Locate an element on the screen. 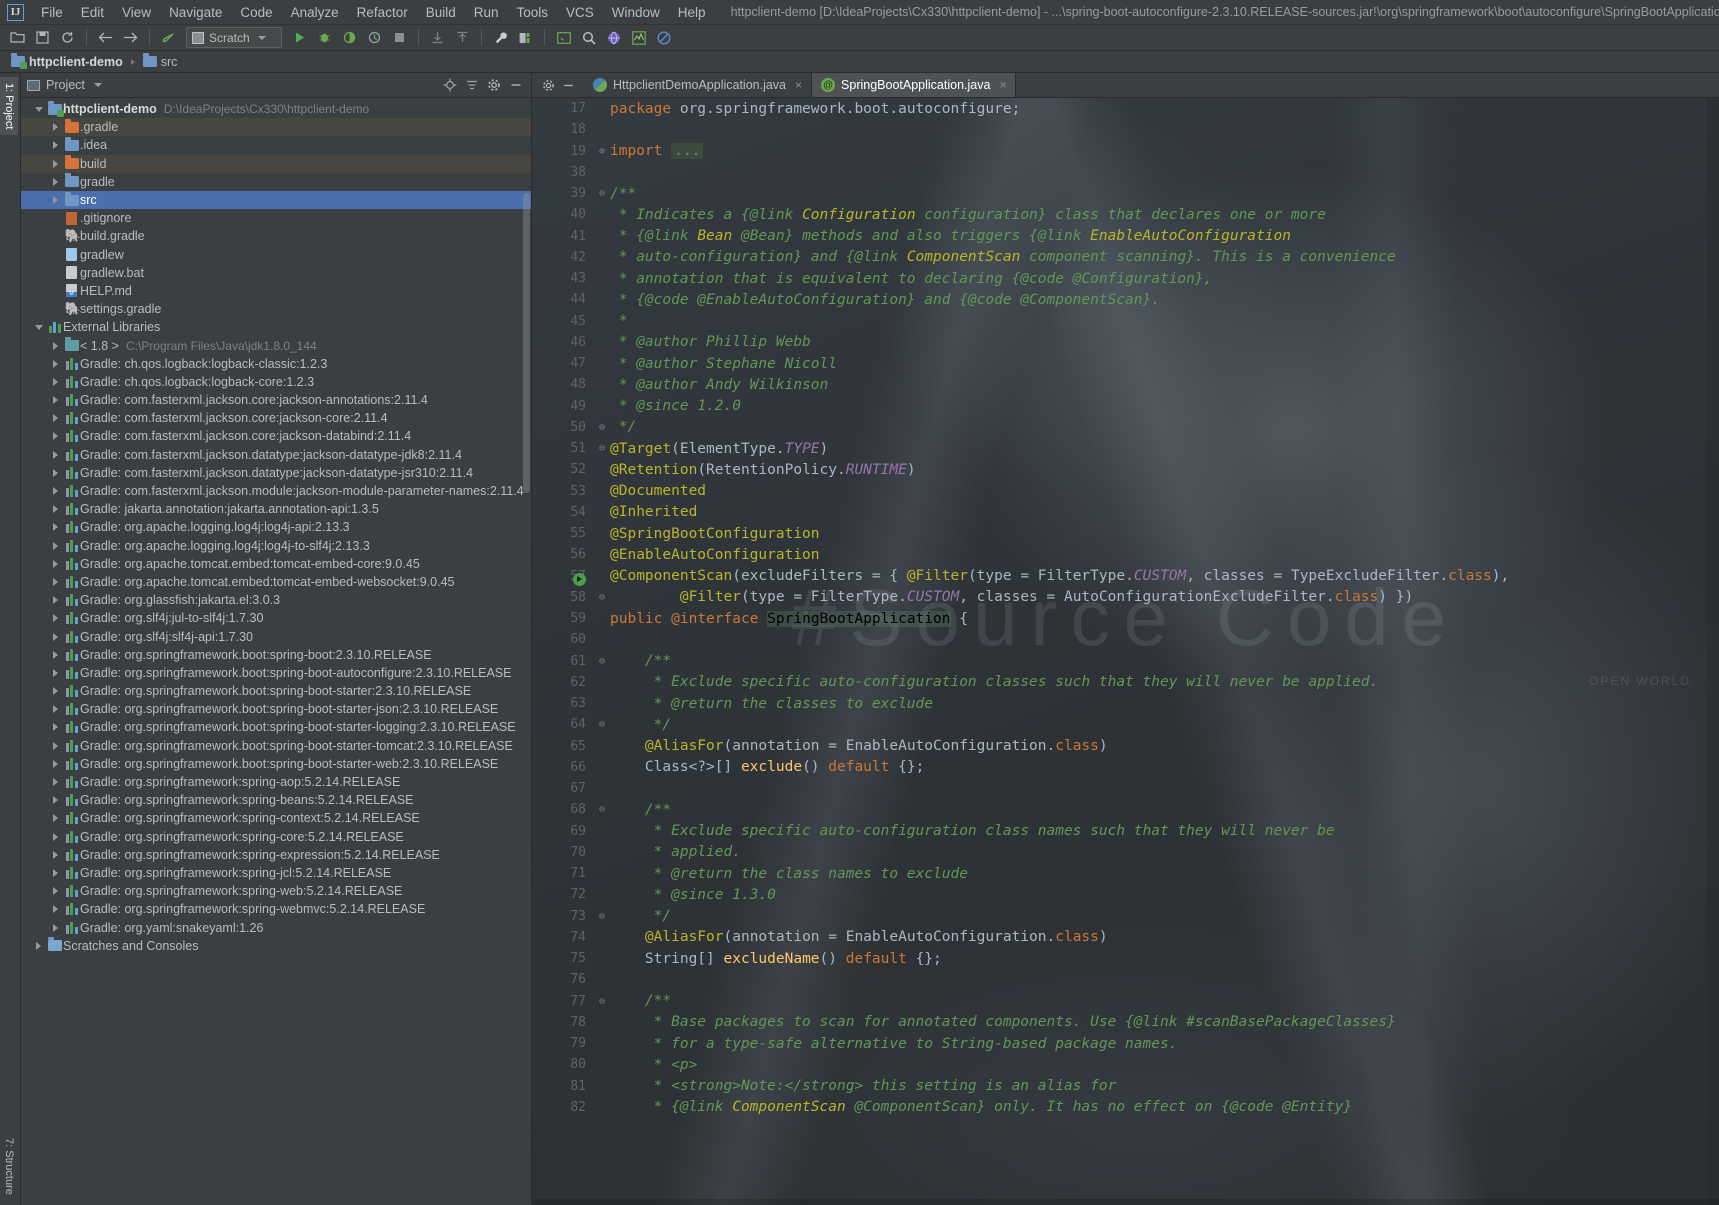 This screenshot has height=1205, width=1719. tree-row: .idea is located at coordinates (276, 145).